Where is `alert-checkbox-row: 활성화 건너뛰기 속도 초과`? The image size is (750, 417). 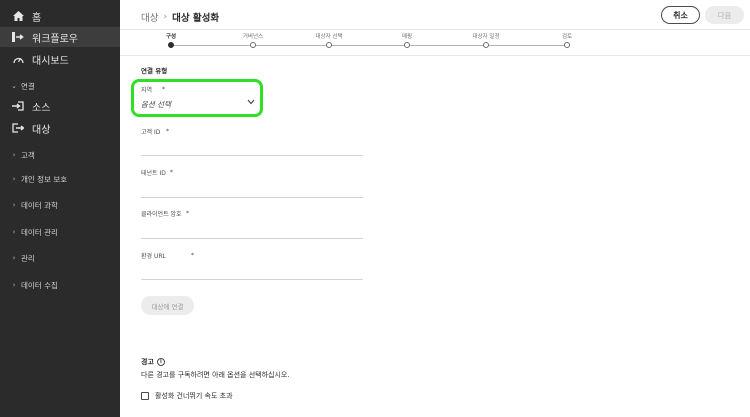 alert-checkbox-row: 활성화 건너뛰기 속도 초과 is located at coordinates (187, 396).